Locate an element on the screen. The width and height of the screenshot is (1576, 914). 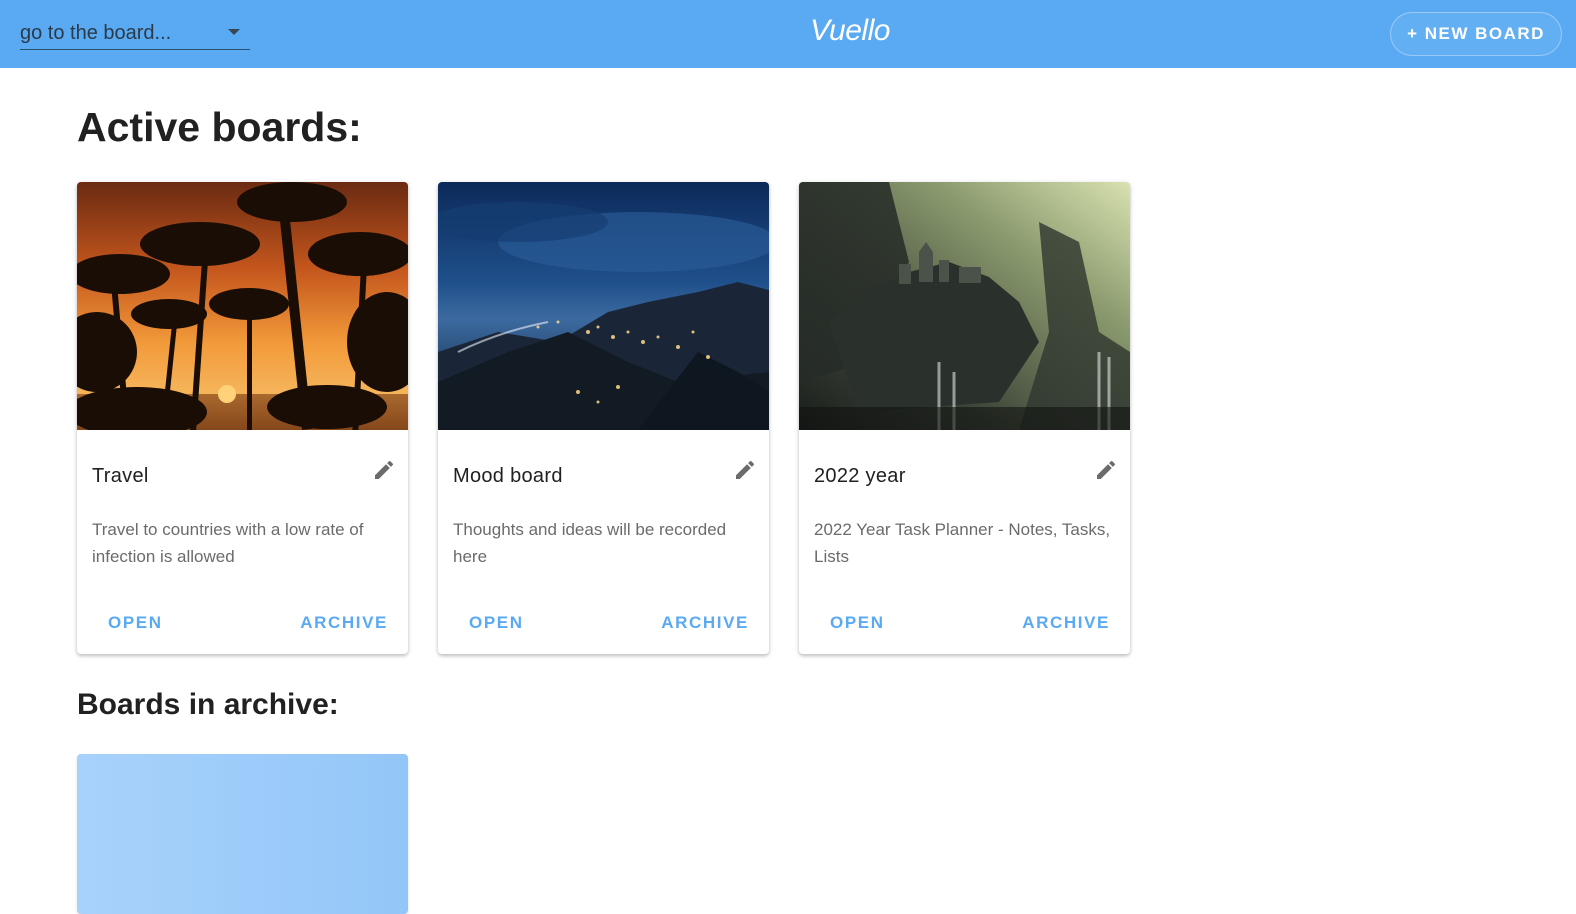
archived-board-card is located at coordinates (242, 834).